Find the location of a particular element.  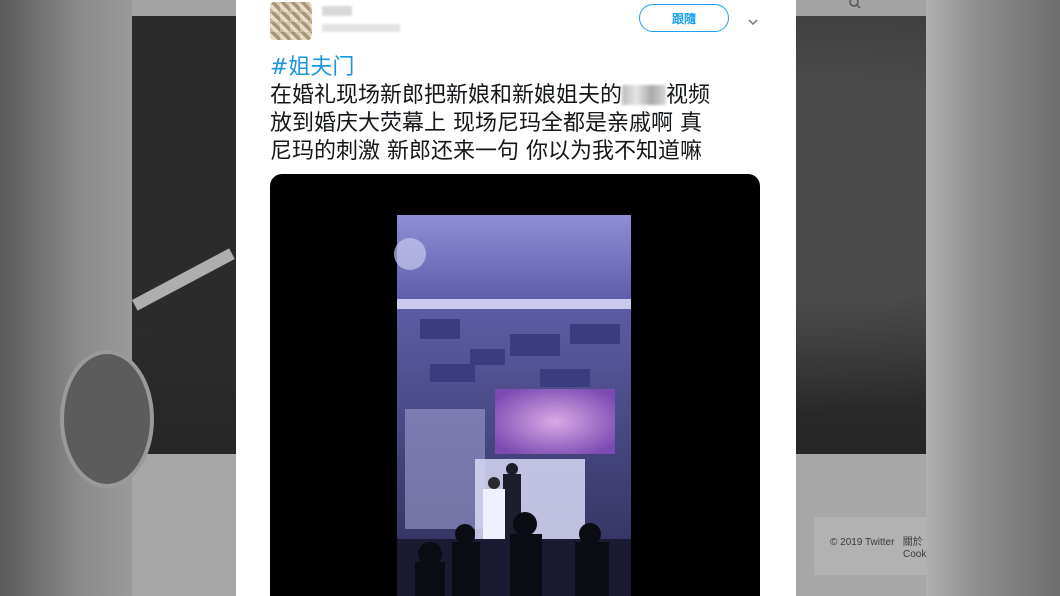

tweet-line-1-start: 在婚礼现场新郎把新娘和新娘姐夫的 is located at coordinates (446, 95).